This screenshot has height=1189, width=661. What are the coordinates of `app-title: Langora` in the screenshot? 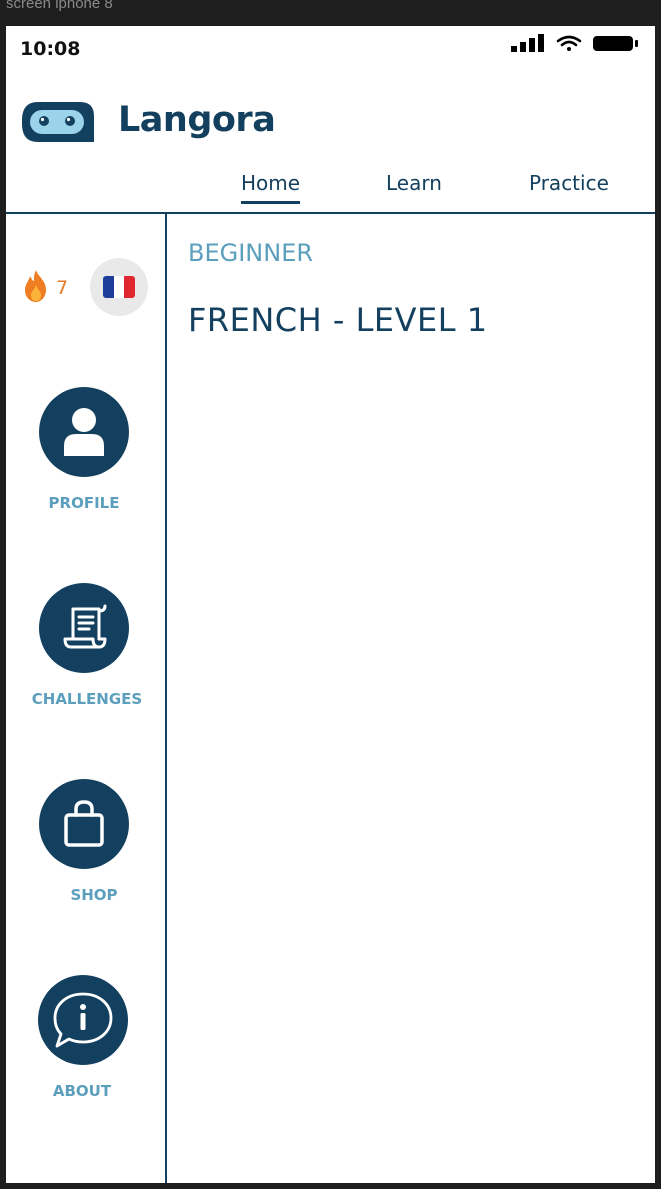 It's located at (197, 120).